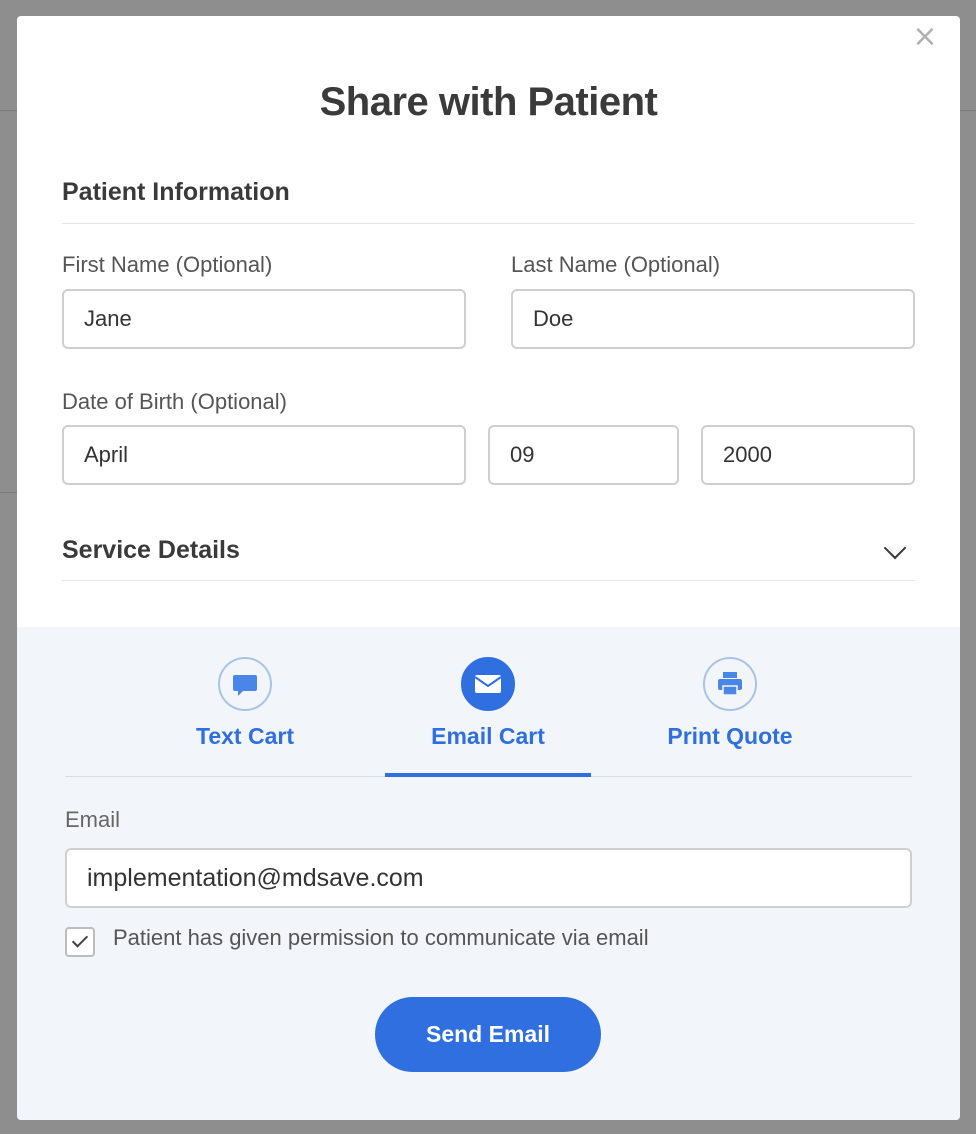 Image resolution: width=976 pixels, height=1134 pixels. I want to click on last-name-label: Last Name (Optional), so click(616, 264).